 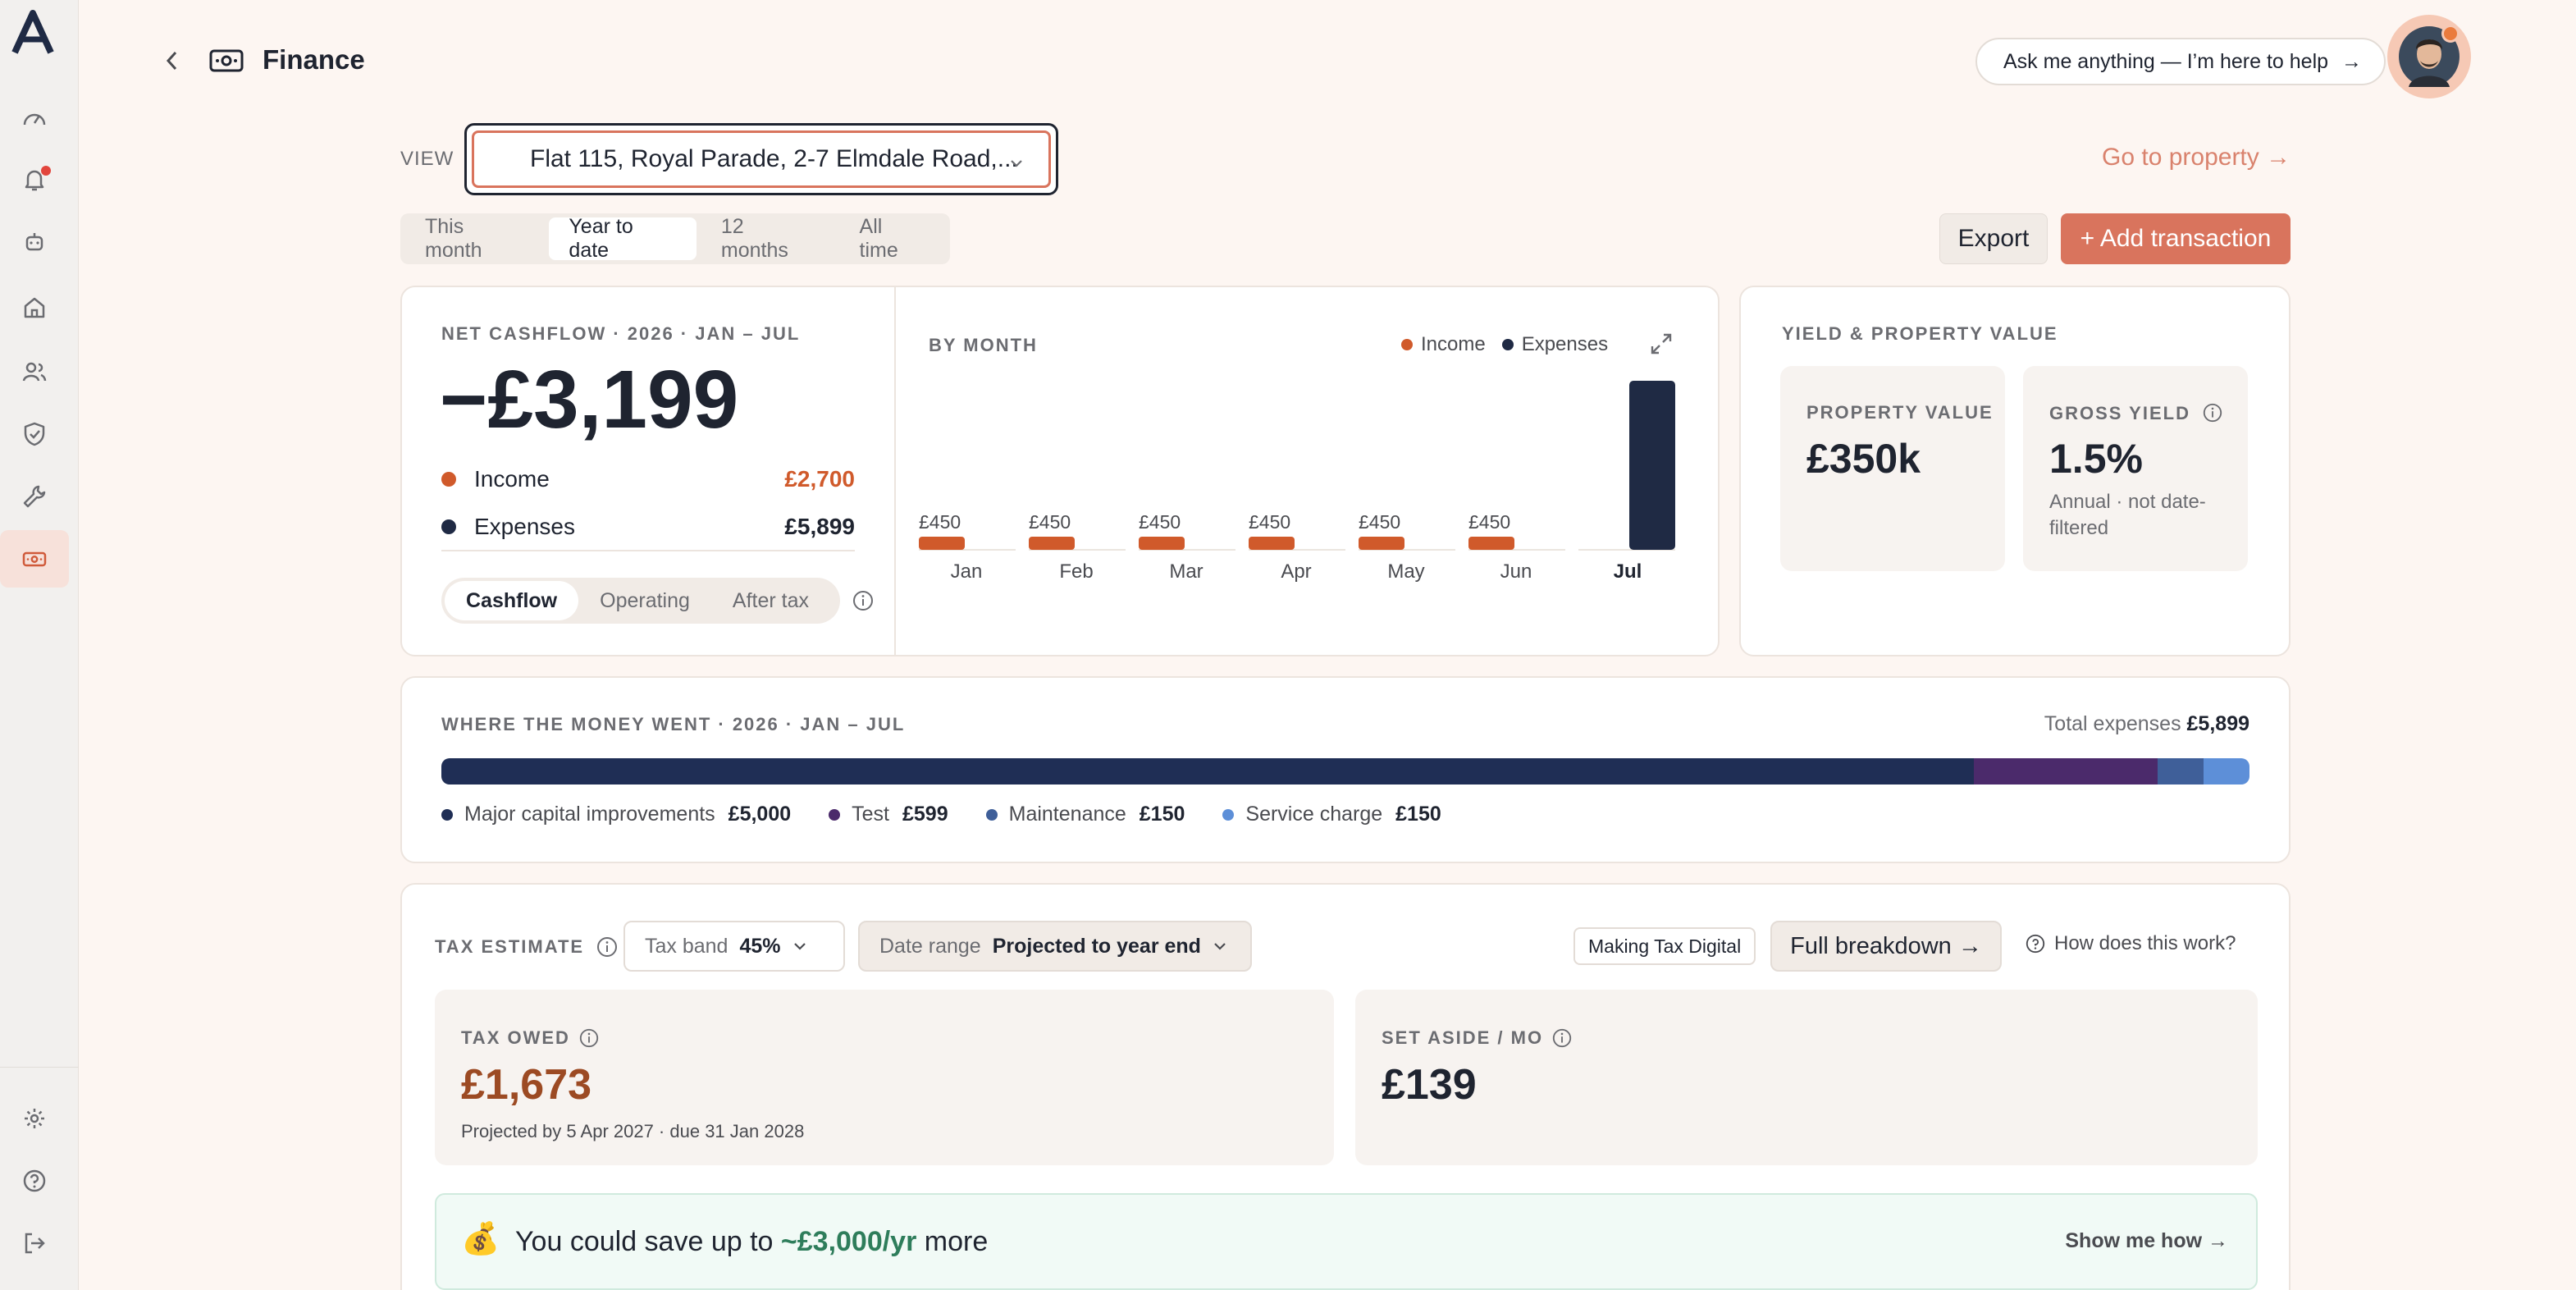 What do you see at coordinates (448, 479) in the screenshot?
I see `income-dot` at bounding box center [448, 479].